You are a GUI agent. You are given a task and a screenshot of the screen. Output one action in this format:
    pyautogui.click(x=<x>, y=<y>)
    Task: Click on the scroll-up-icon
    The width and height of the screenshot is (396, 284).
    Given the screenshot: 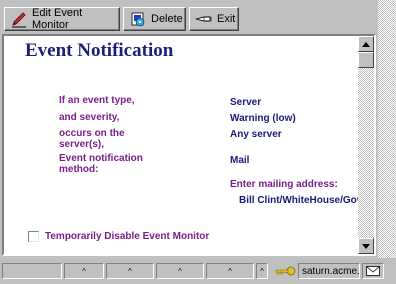 What is the action you would take?
    pyautogui.click(x=366, y=44)
    